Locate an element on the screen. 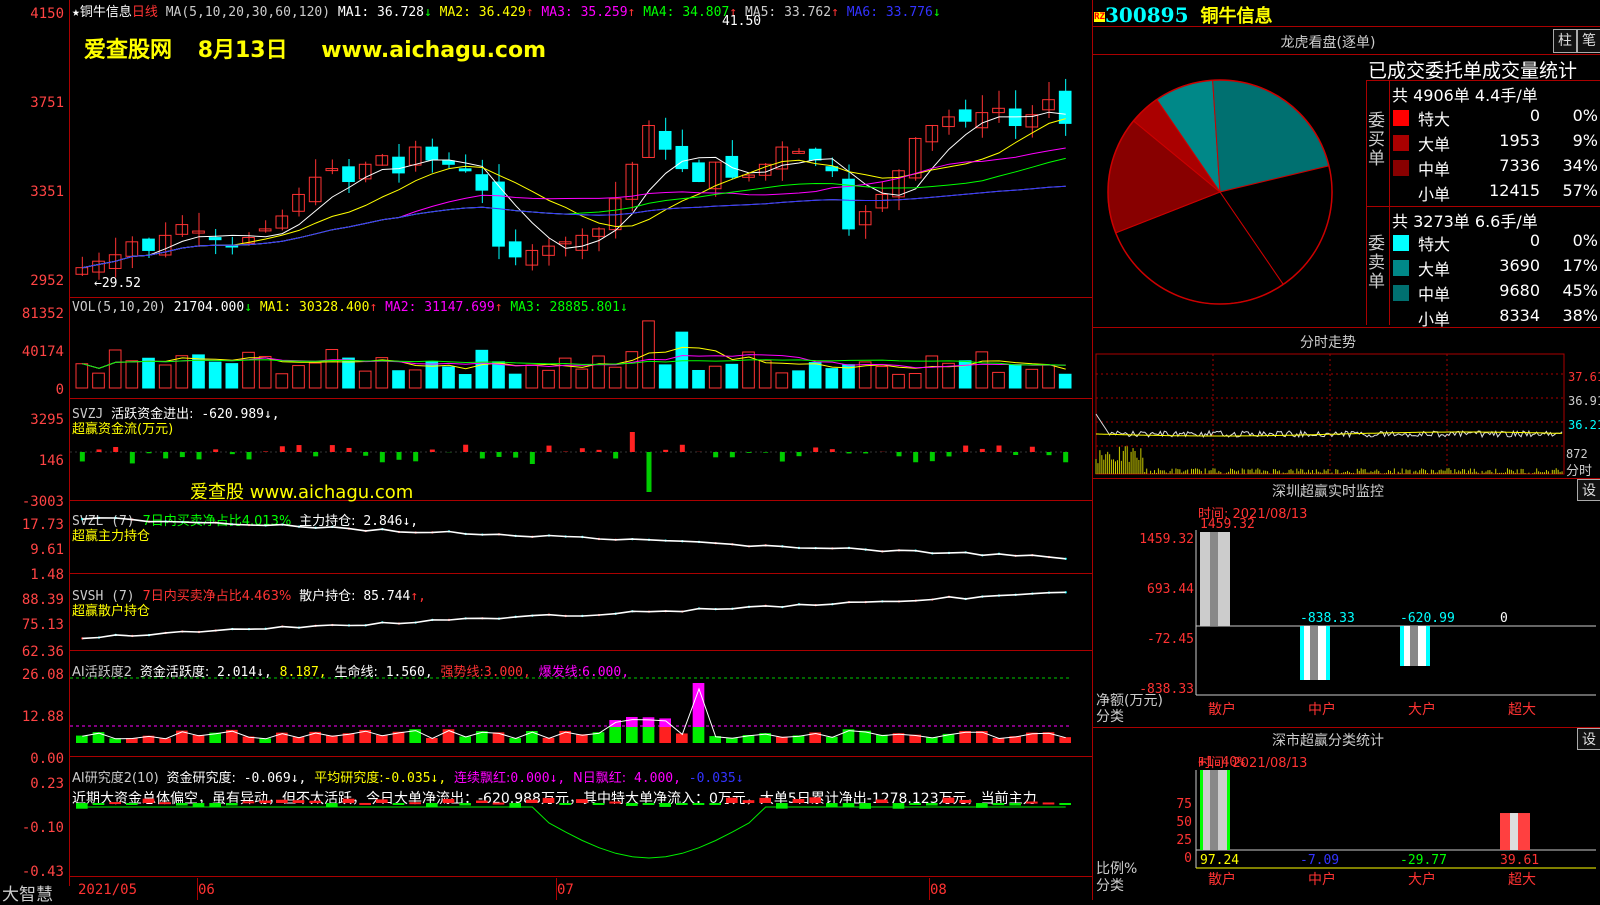 The height and width of the screenshot is (905, 1600). class-category-label: 散户 is located at coordinates (1222, 879).